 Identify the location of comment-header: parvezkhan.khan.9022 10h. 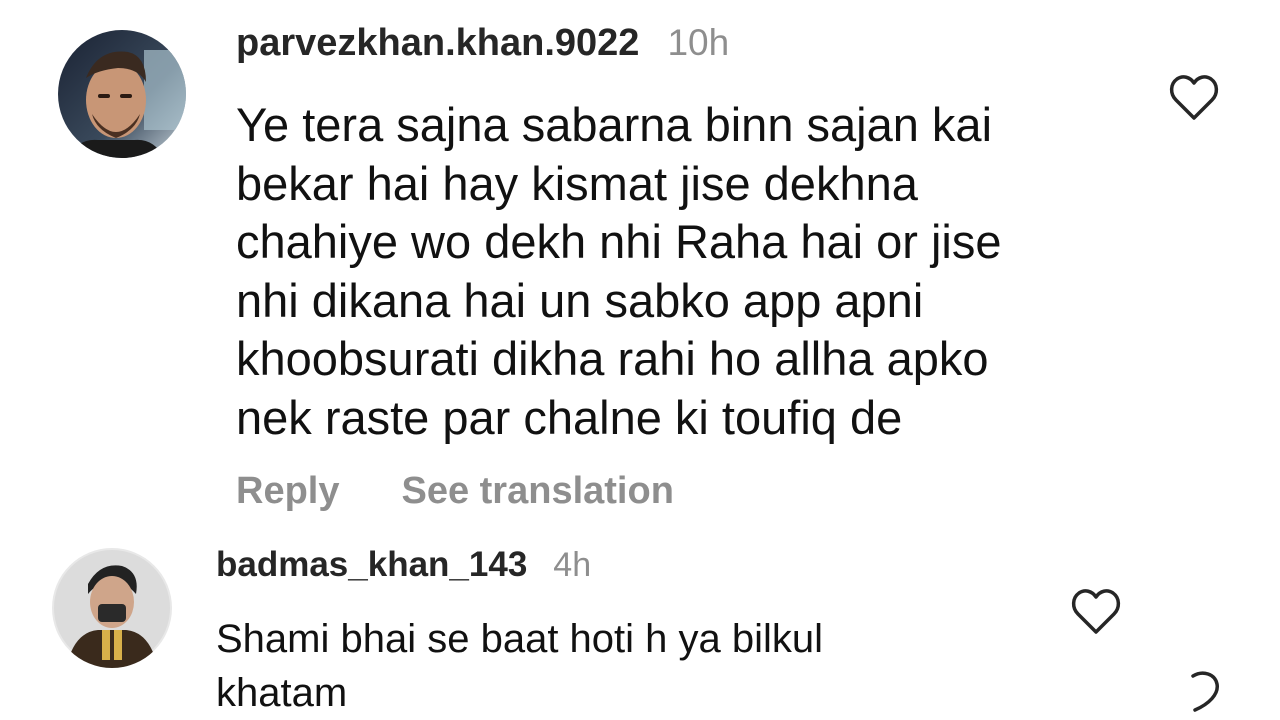
(482, 43).